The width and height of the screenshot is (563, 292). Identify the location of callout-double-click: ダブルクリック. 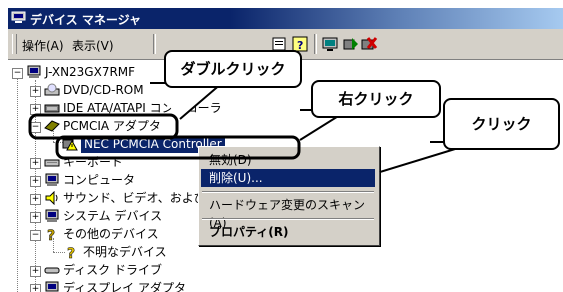
(233, 69).